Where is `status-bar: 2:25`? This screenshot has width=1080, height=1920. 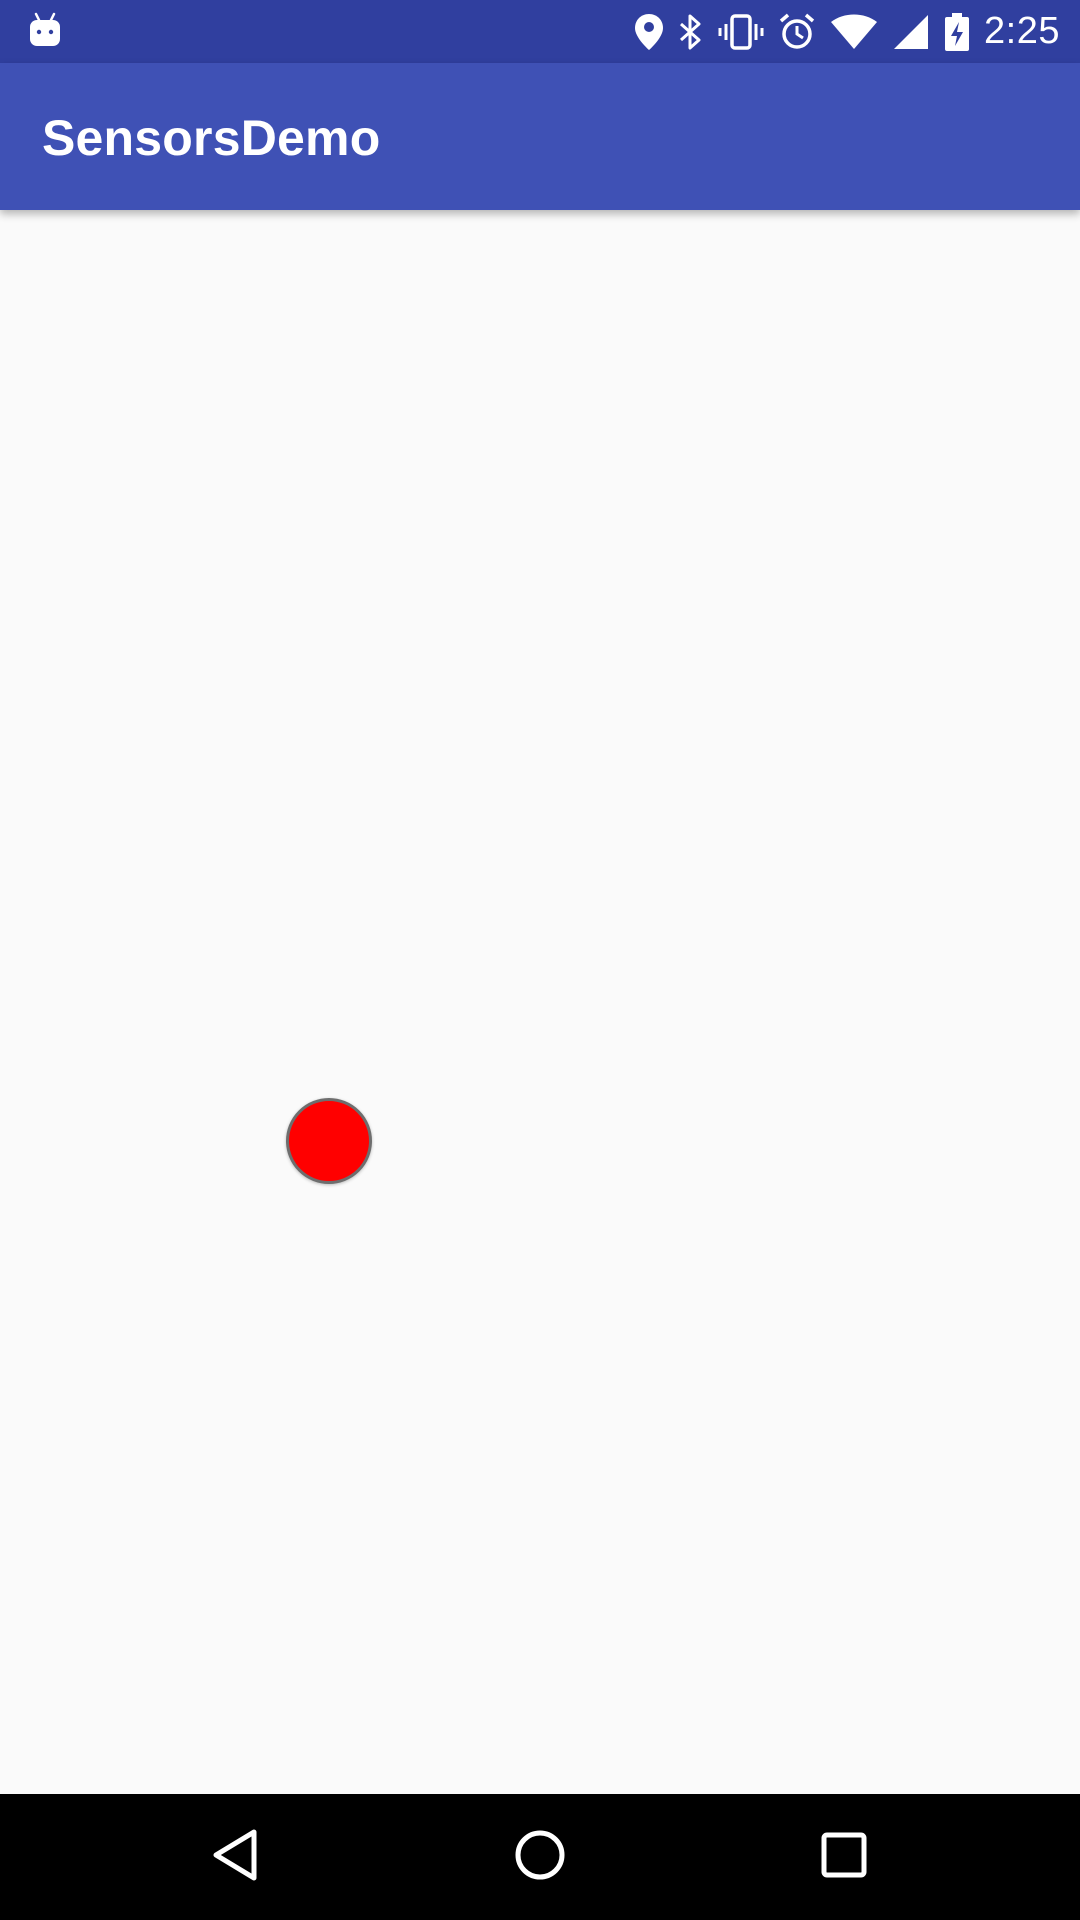
status-bar: 2:25 is located at coordinates (540, 31).